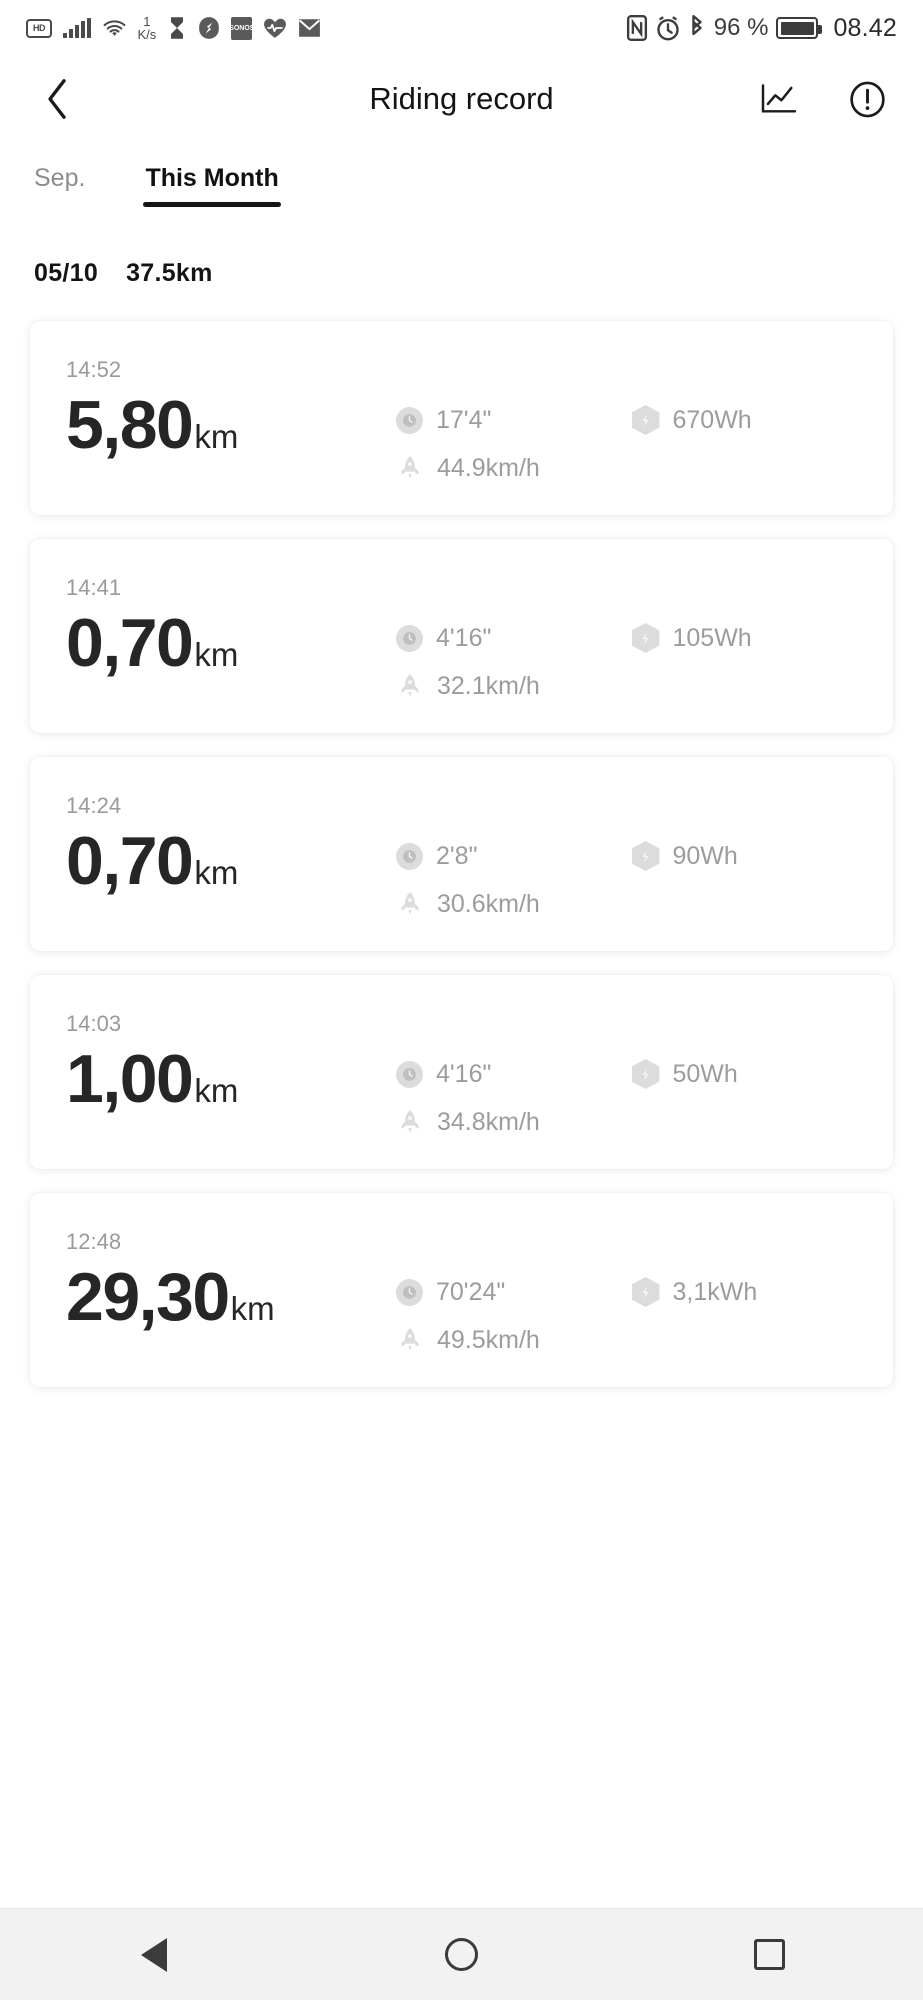 This screenshot has height=2000, width=923. I want to click on android-navigation-bar, so click(461, 1954).